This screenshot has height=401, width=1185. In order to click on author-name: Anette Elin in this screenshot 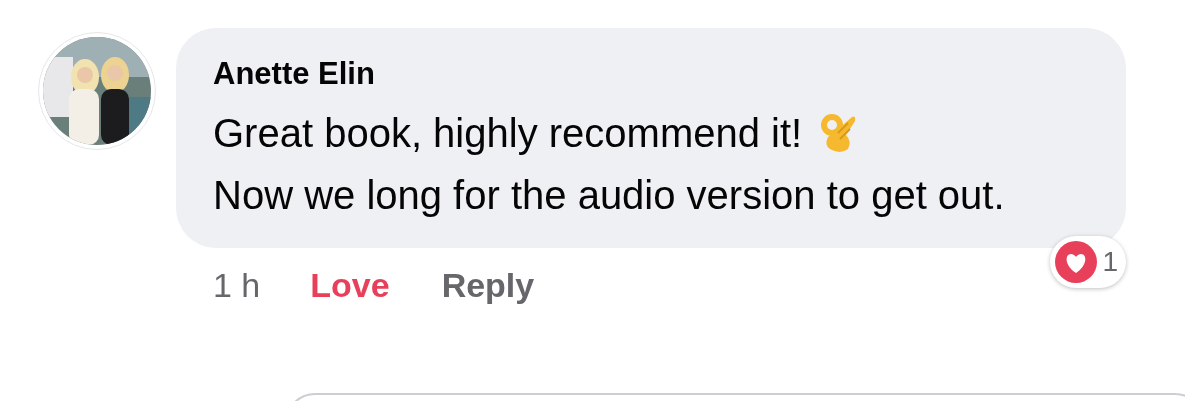, I will do `click(657, 74)`.